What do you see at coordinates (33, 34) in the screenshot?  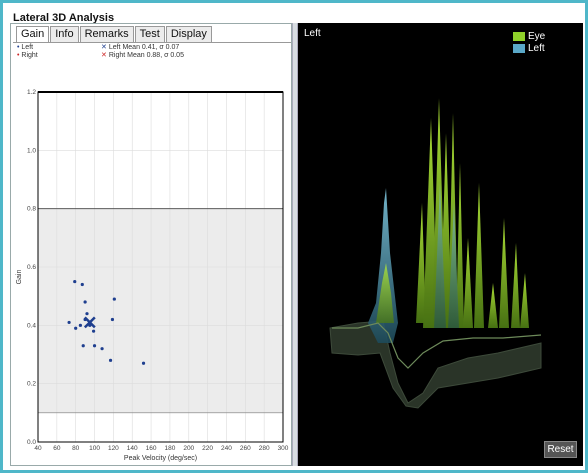 I see `tab-gain: Gain` at bounding box center [33, 34].